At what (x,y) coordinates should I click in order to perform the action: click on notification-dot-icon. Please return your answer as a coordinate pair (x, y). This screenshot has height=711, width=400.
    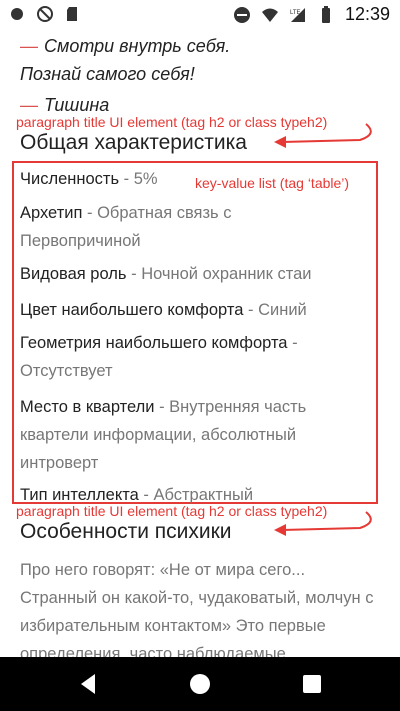
    Looking at the image, I should click on (17, 14).